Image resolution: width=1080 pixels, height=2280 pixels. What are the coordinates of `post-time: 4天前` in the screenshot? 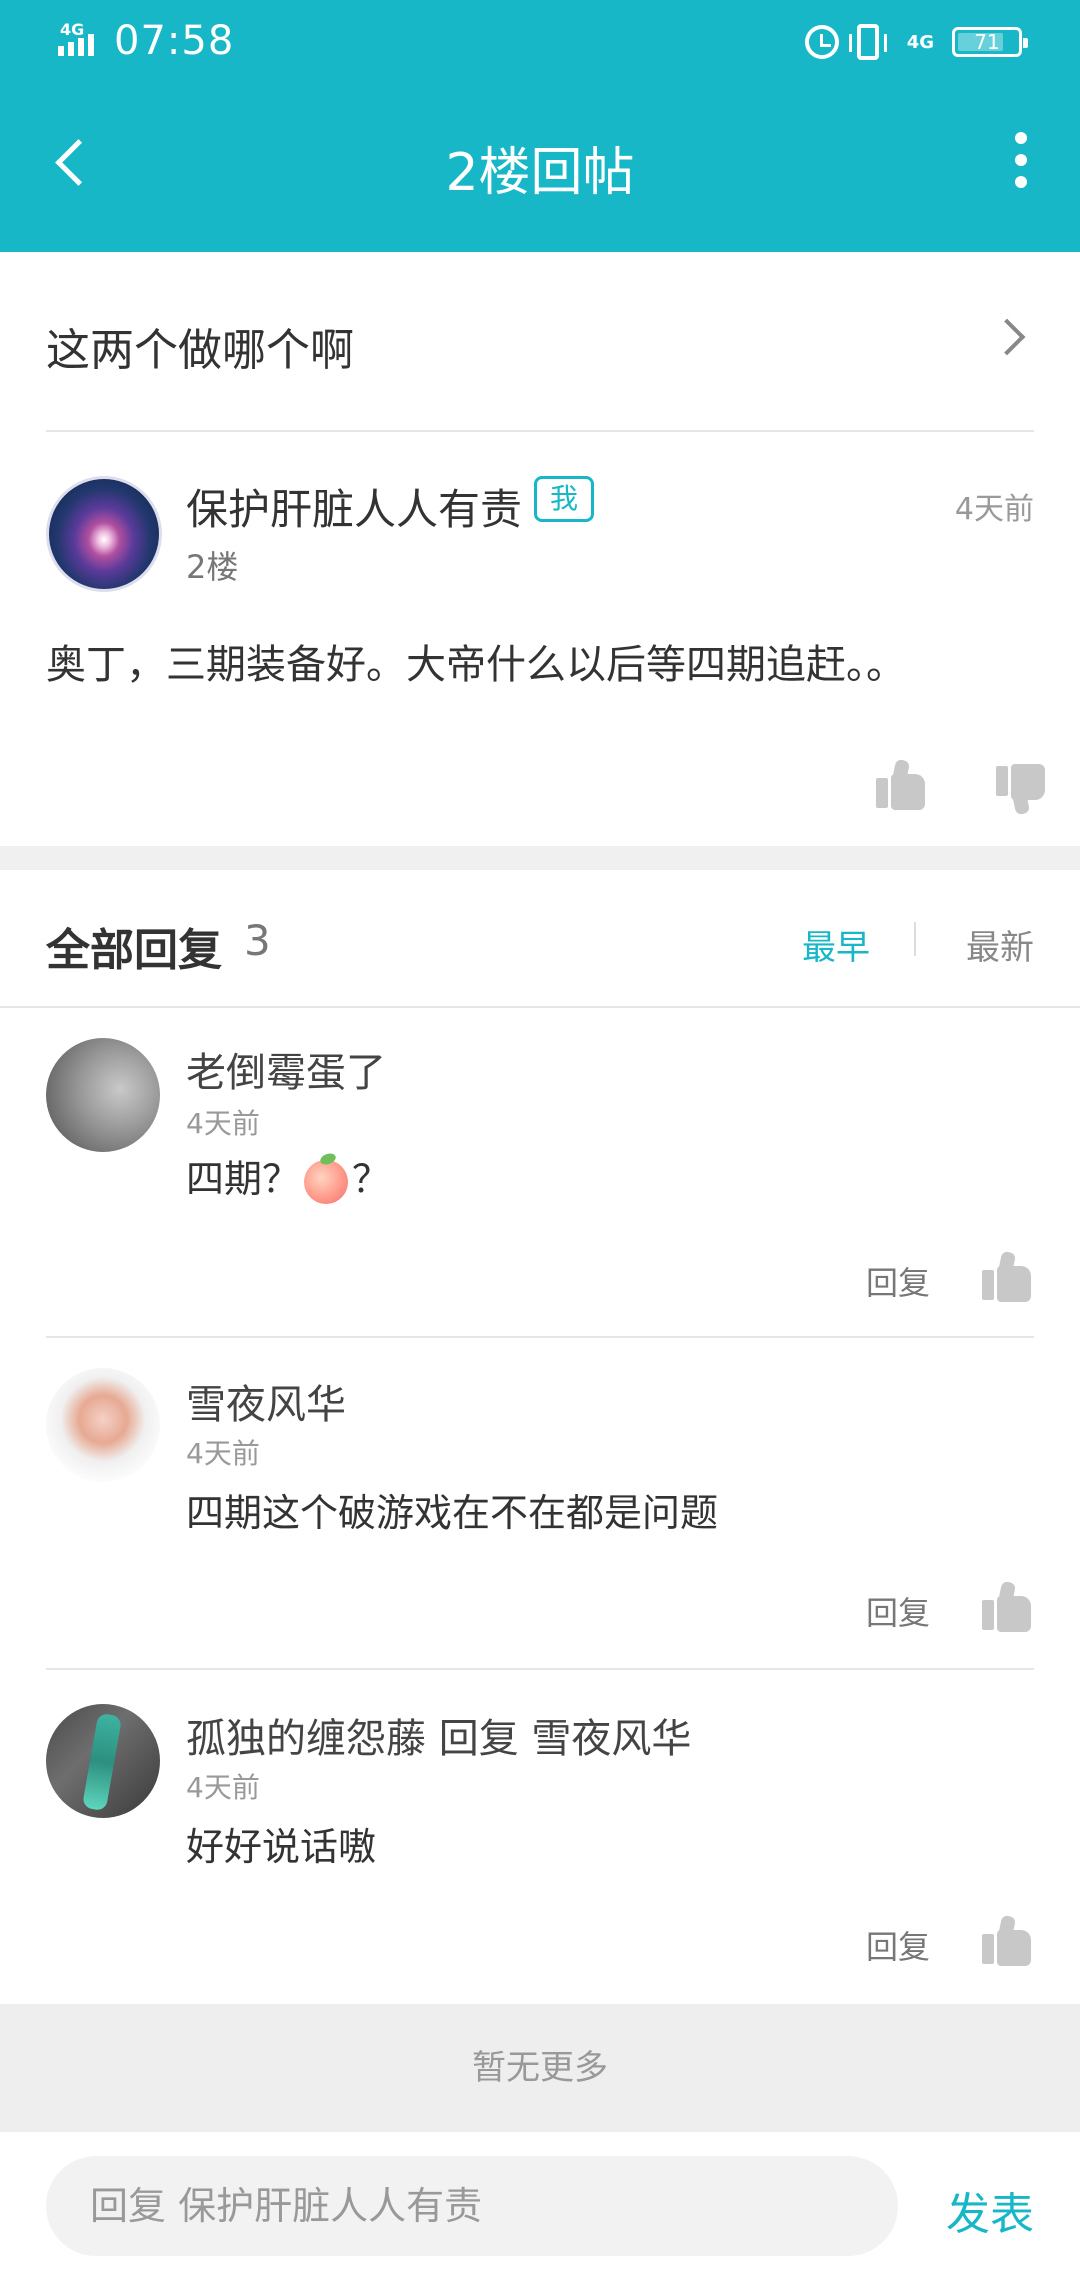 It's located at (994, 509).